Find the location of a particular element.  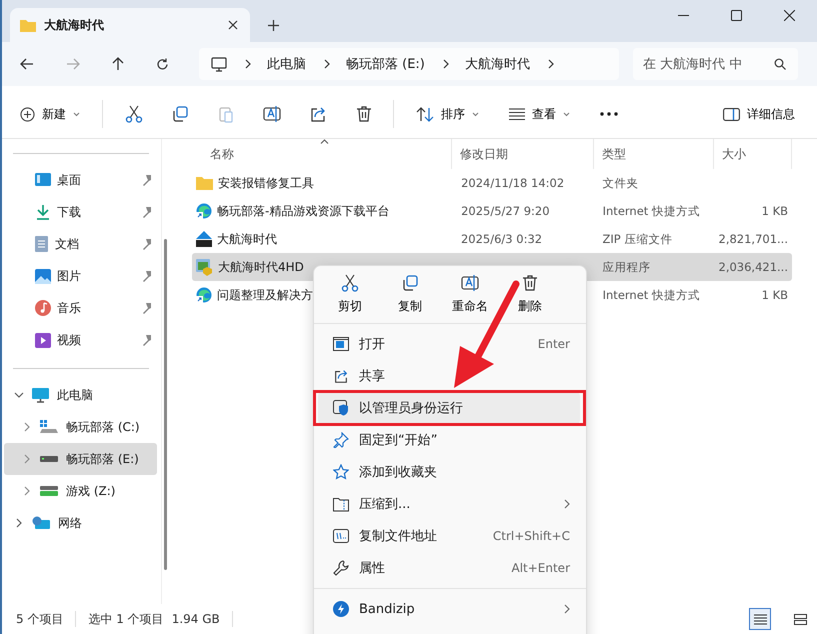

file-type: 应用程序 is located at coordinates (626, 267).